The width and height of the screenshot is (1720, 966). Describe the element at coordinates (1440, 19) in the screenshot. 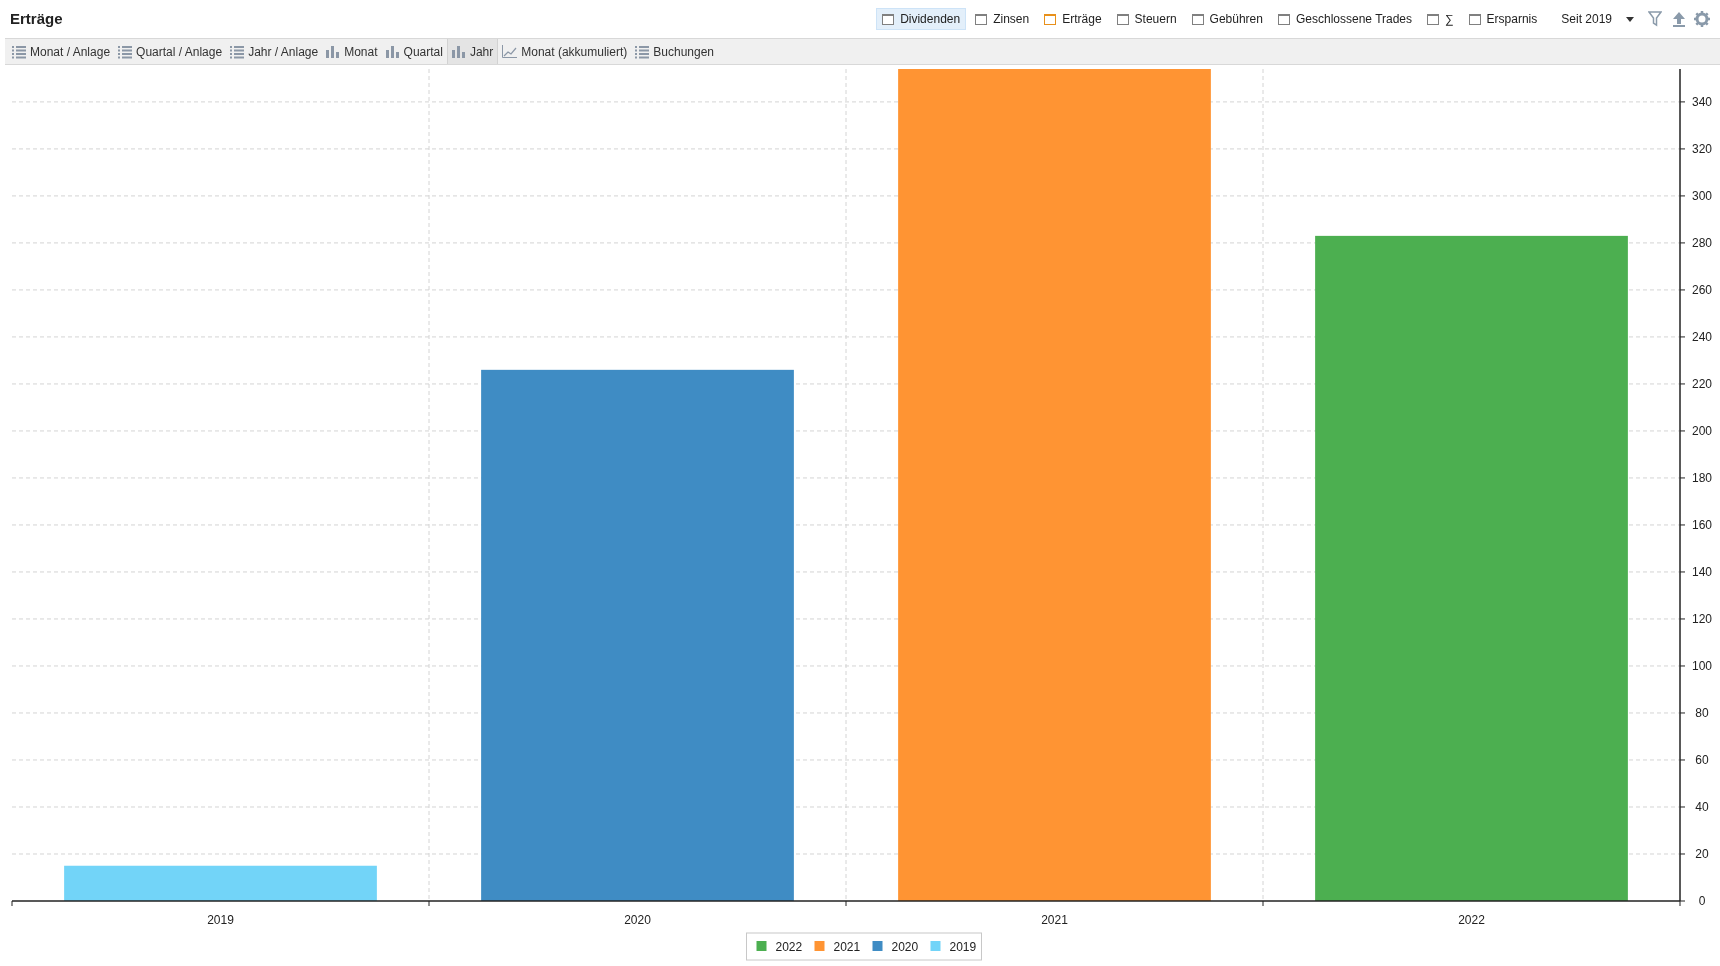

I see `filter-toggle: ∑` at that location.